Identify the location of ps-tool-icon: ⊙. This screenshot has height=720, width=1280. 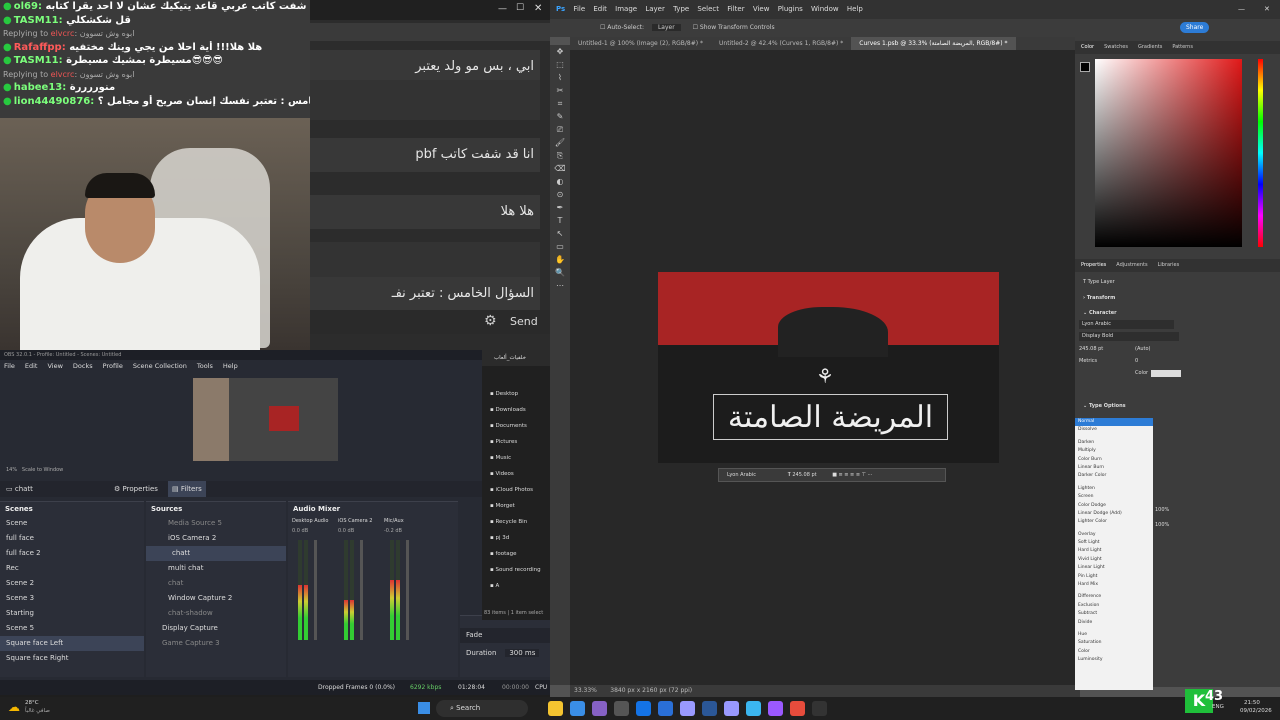
(560, 194).